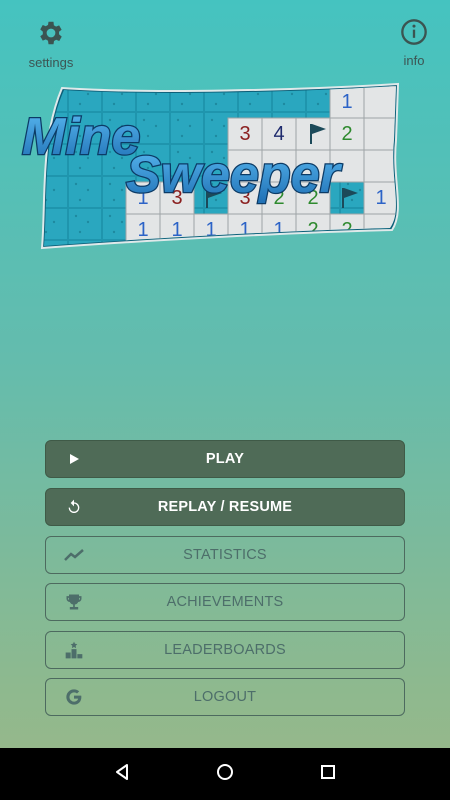 This screenshot has height=800, width=450. I want to click on play-button: PLAY, so click(225, 459).